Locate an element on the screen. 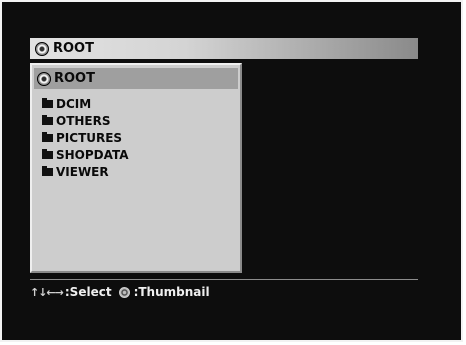  button-guide: ↑↓←→ :Select :Thumbnail is located at coordinates (120, 292).